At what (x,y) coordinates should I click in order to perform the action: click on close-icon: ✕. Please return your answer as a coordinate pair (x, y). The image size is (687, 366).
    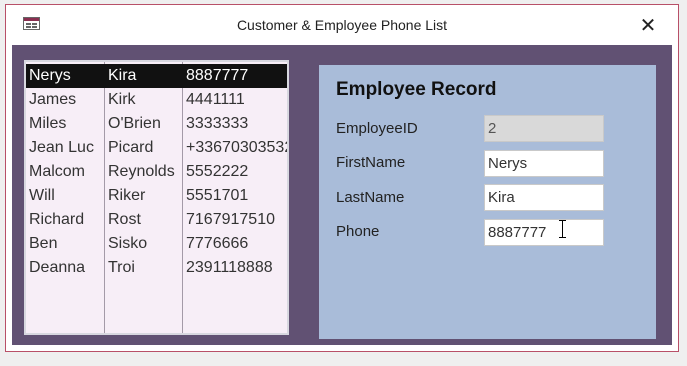
    Looking at the image, I should click on (648, 26).